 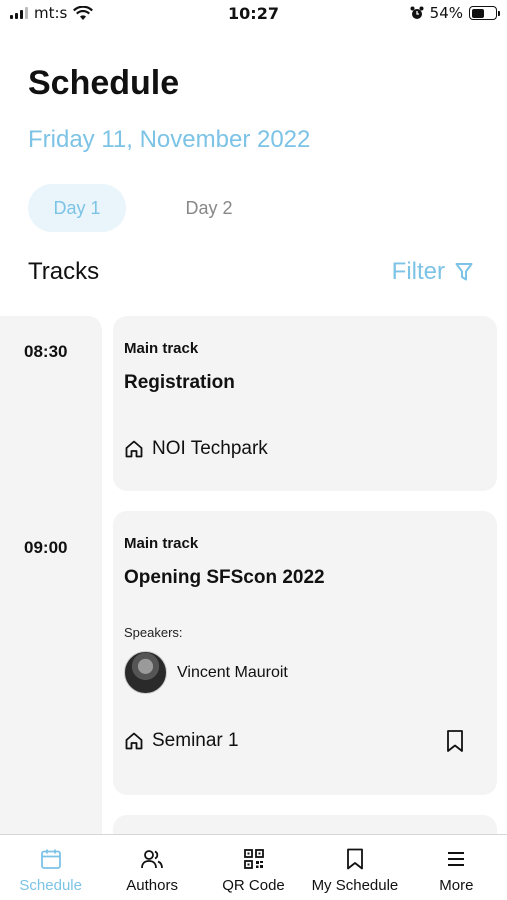 I want to click on qr-code-icon, so click(x=253, y=859).